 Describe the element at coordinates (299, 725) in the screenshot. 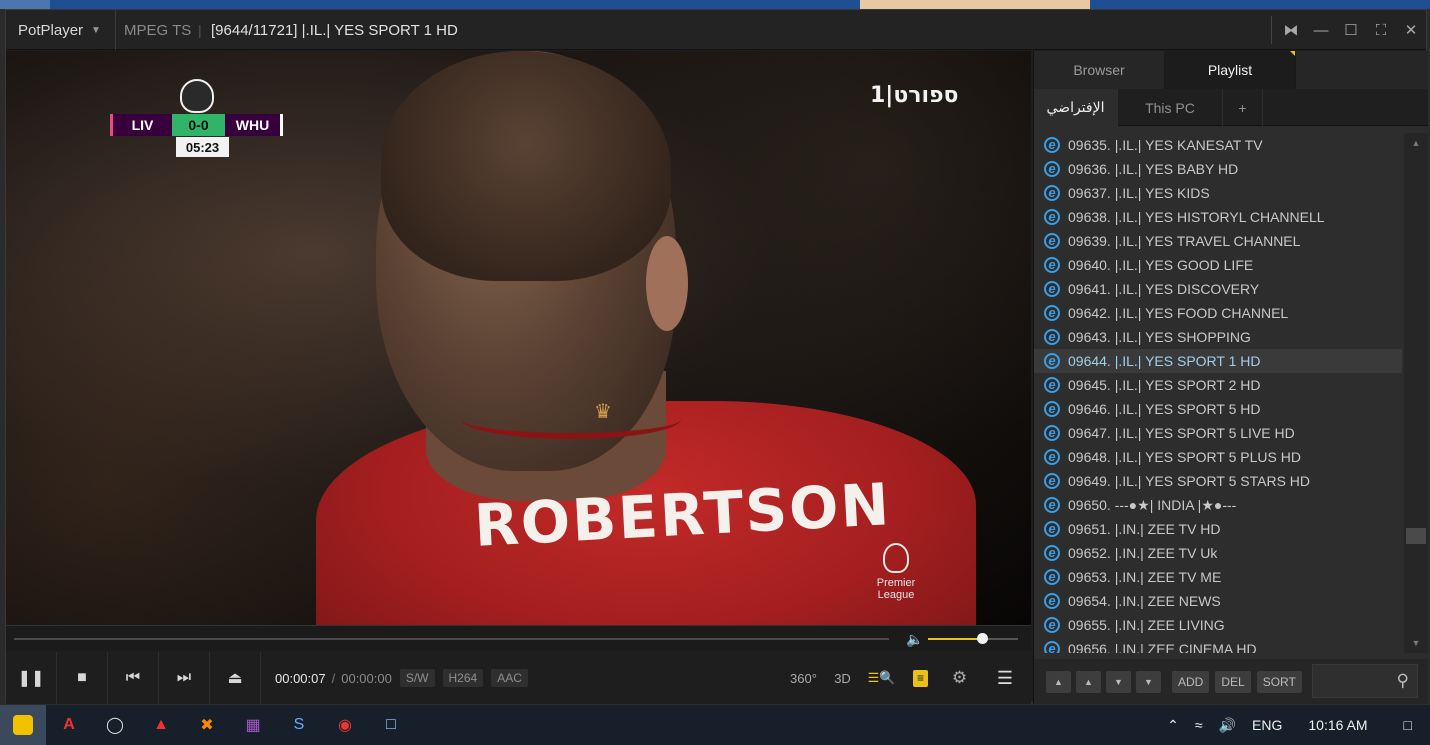

I see `taskbar-s-app-icon: S` at that location.